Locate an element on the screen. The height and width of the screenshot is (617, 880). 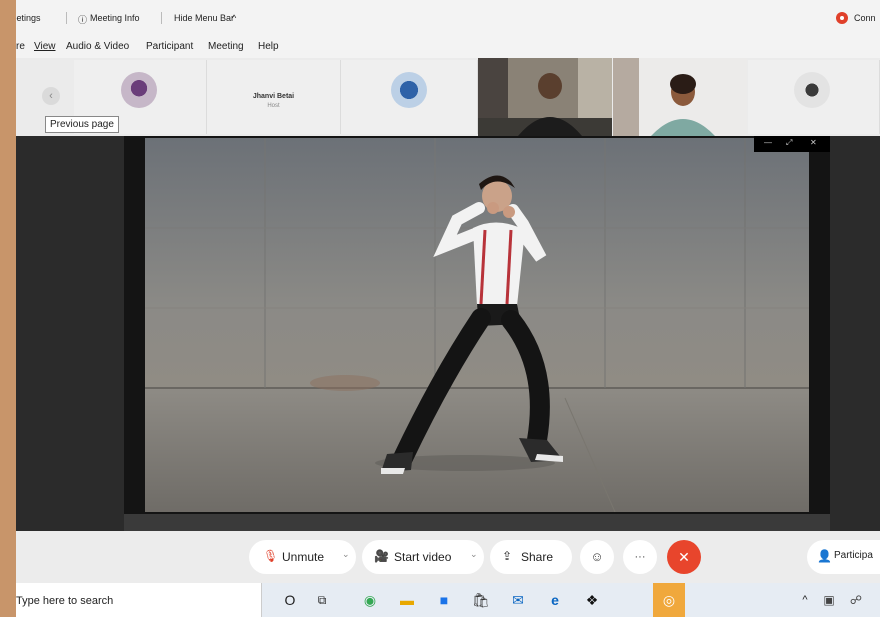
hide-menu-bar-button: Hide Menu Bar is located at coordinates (204, 18).